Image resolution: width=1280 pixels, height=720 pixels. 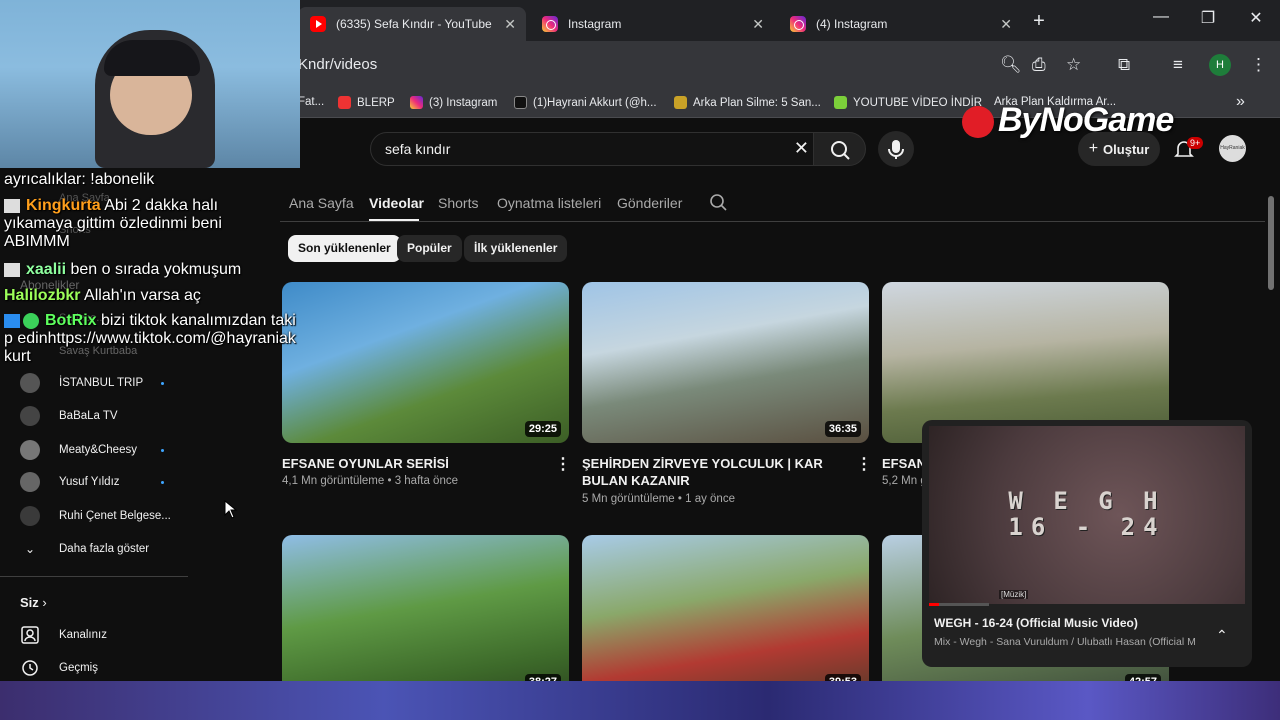 What do you see at coordinates (595, 149) in the screenshot?
I see `search-input: sefa kındır ✕` at bounding box center [595, 149].